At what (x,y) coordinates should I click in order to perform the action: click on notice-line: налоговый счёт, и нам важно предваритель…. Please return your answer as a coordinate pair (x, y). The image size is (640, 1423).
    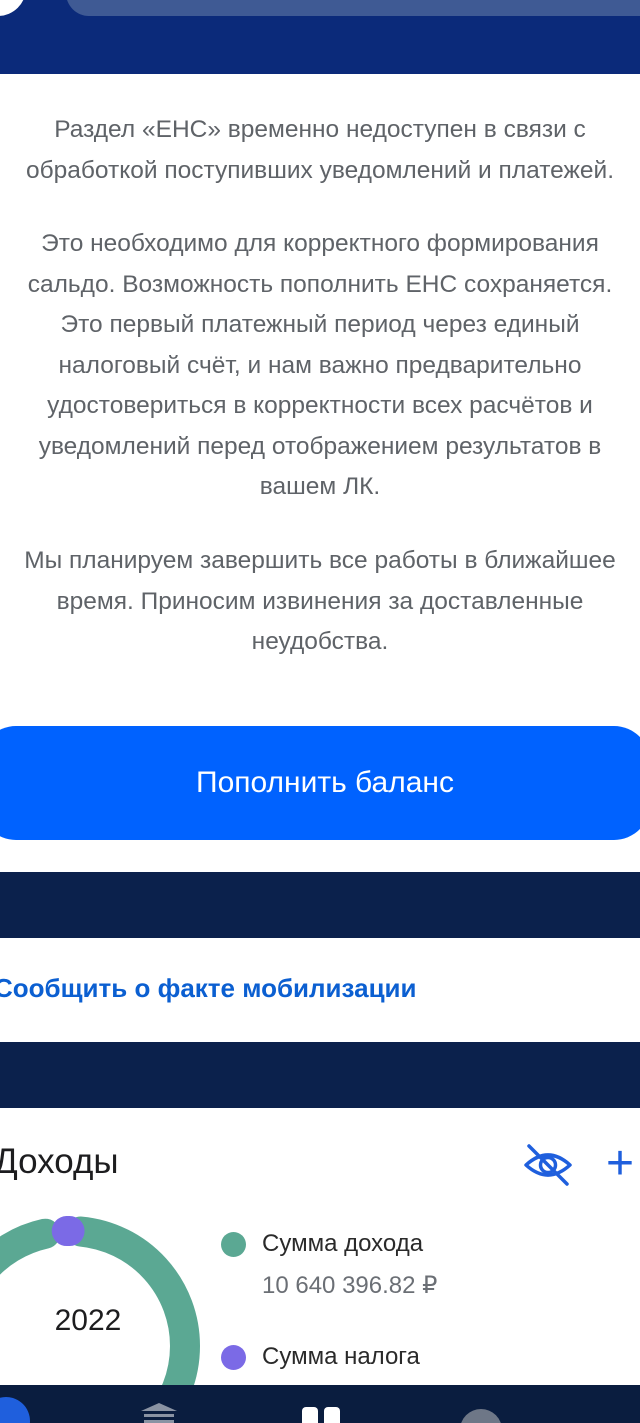
    Looking at the image, I should click on (320, 365).